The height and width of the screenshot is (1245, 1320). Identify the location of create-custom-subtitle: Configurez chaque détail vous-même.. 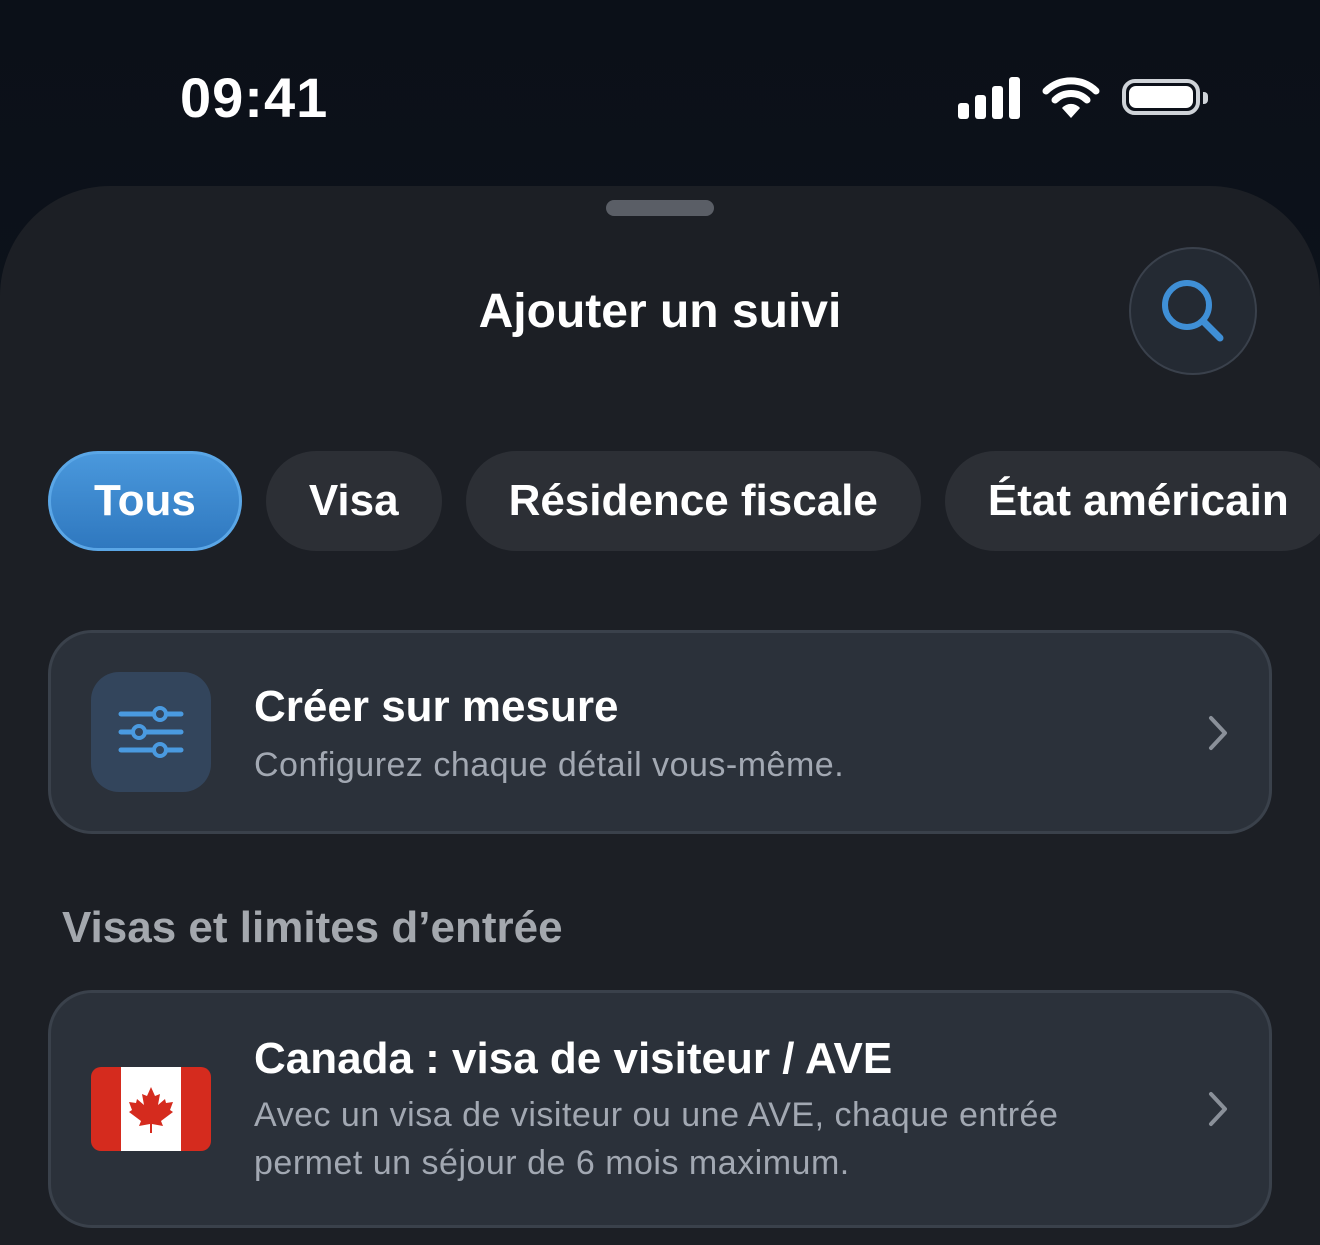
(549, 765).